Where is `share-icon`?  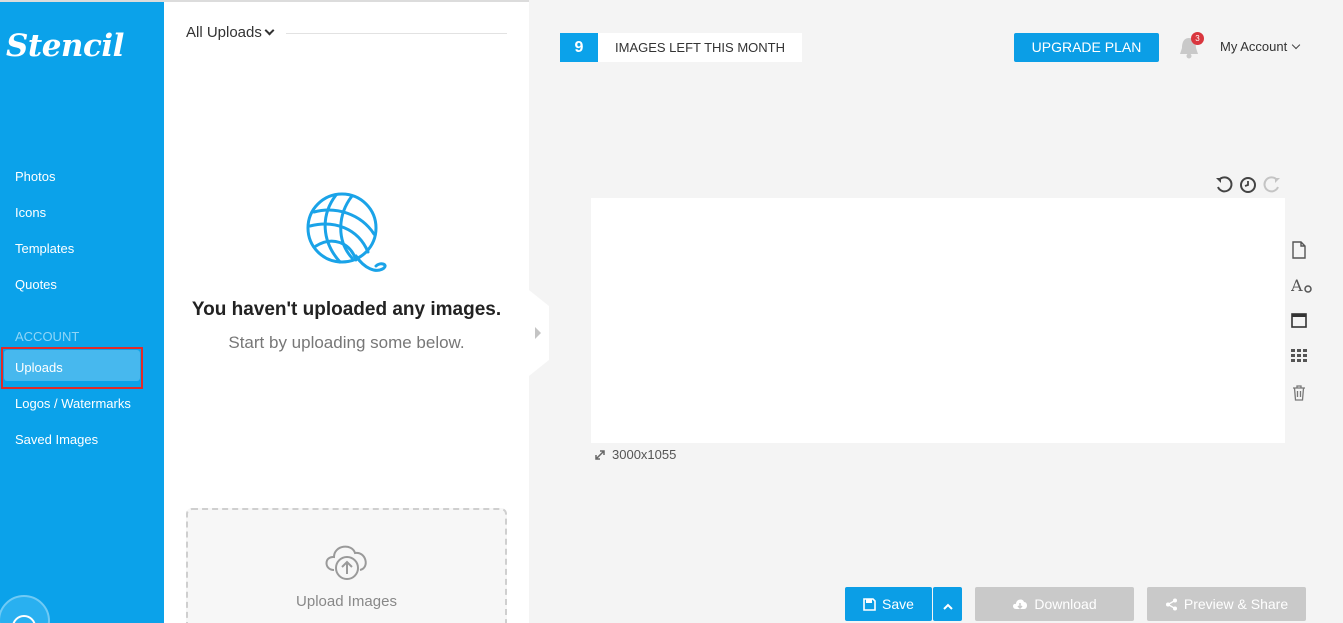 share-icon is located at coordinates (1171, 604).